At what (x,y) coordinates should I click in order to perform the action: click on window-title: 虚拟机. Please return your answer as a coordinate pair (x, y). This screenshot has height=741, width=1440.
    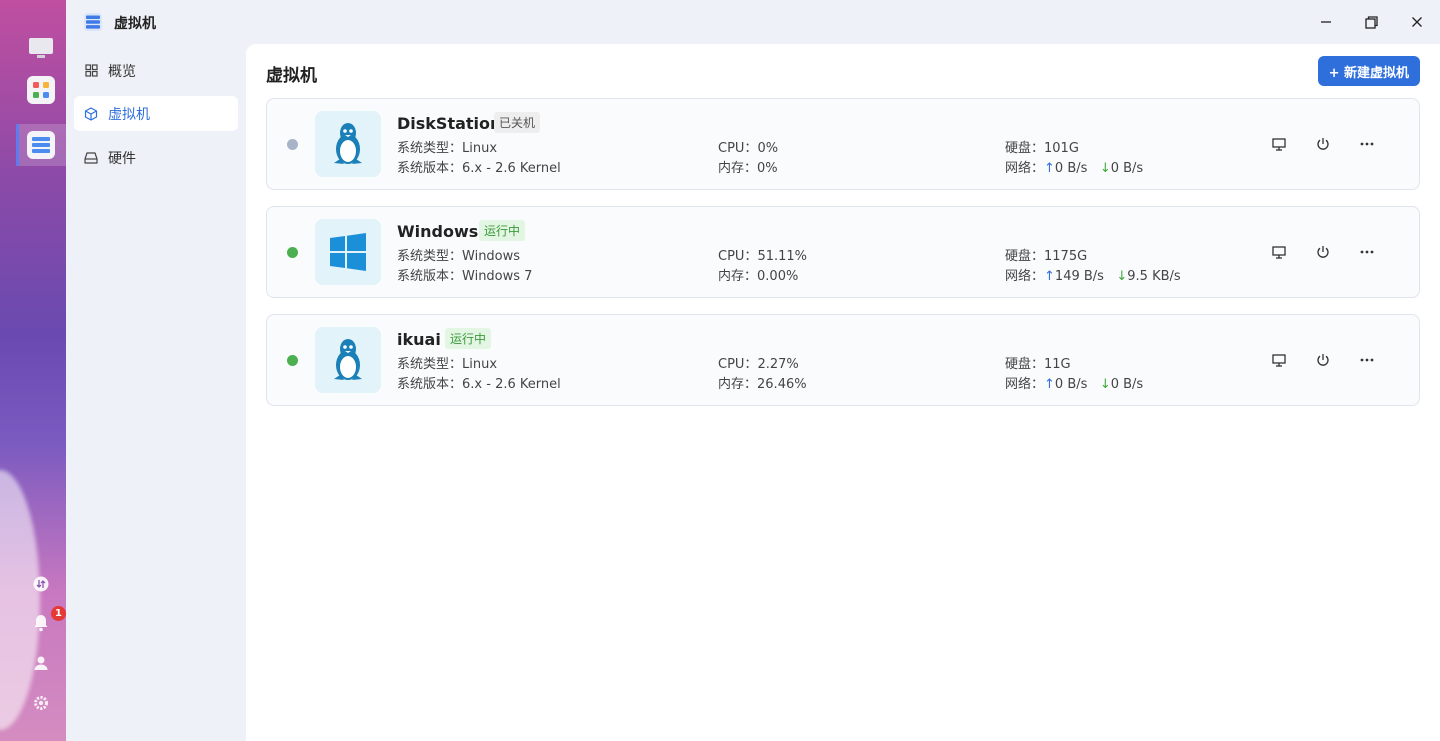
    Looking at the image, I should click on (135, 24).